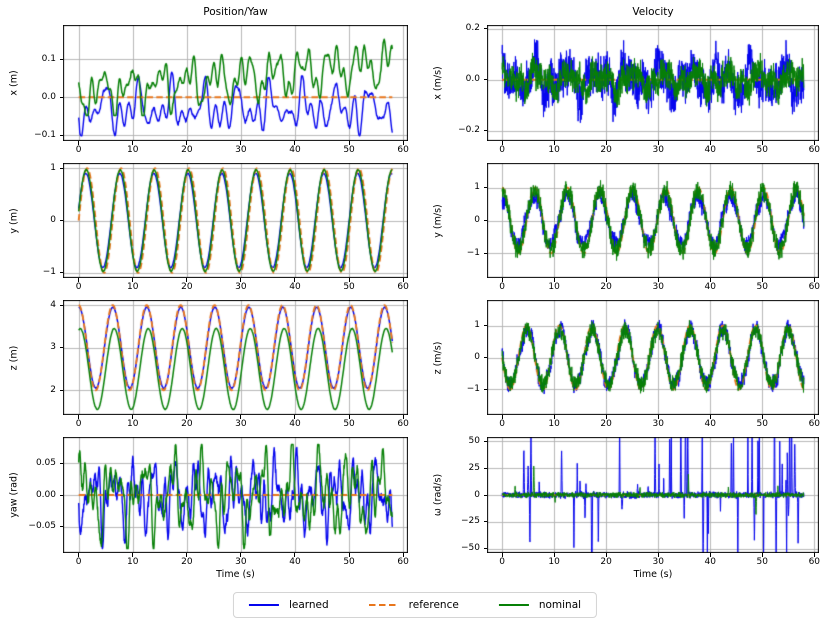 The width and height of the screenshot is (830, 627). Describe the element at coordinates (235, 495) in the screenshot. I see `subplot-yaw-rad` at that location.